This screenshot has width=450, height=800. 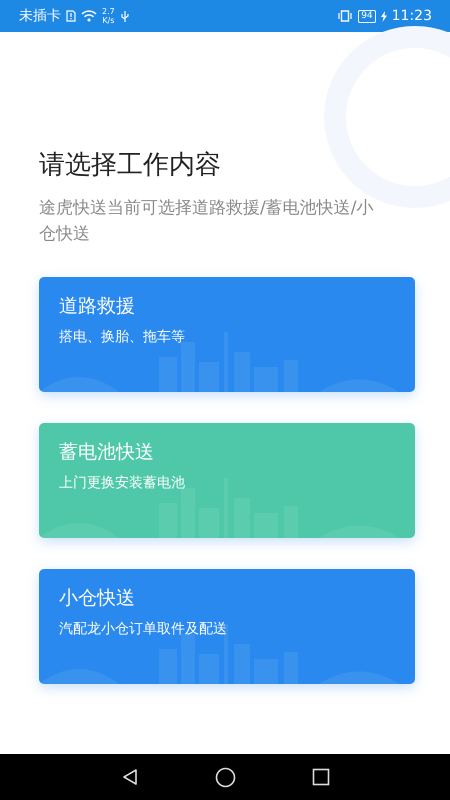 I want to click on page-subtitle: 途虎快送当前可选择道路救援/蓄电池快送/小仓快送, so click(x=206, y=221).